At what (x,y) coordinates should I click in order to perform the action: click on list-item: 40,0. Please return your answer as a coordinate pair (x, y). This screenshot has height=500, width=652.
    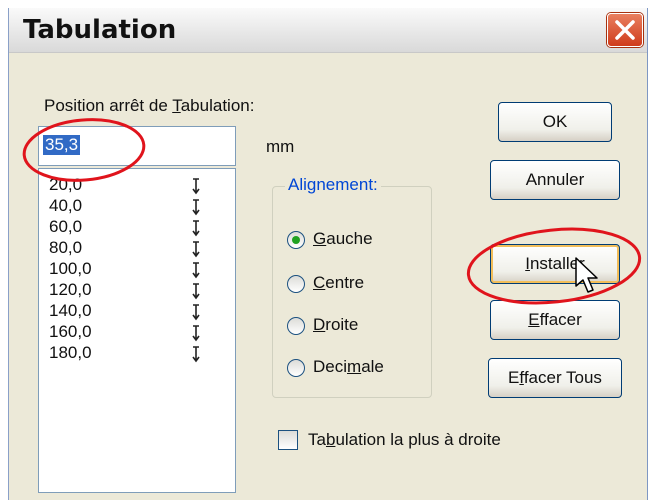
    Looking at the image, I should click on (65, 206).